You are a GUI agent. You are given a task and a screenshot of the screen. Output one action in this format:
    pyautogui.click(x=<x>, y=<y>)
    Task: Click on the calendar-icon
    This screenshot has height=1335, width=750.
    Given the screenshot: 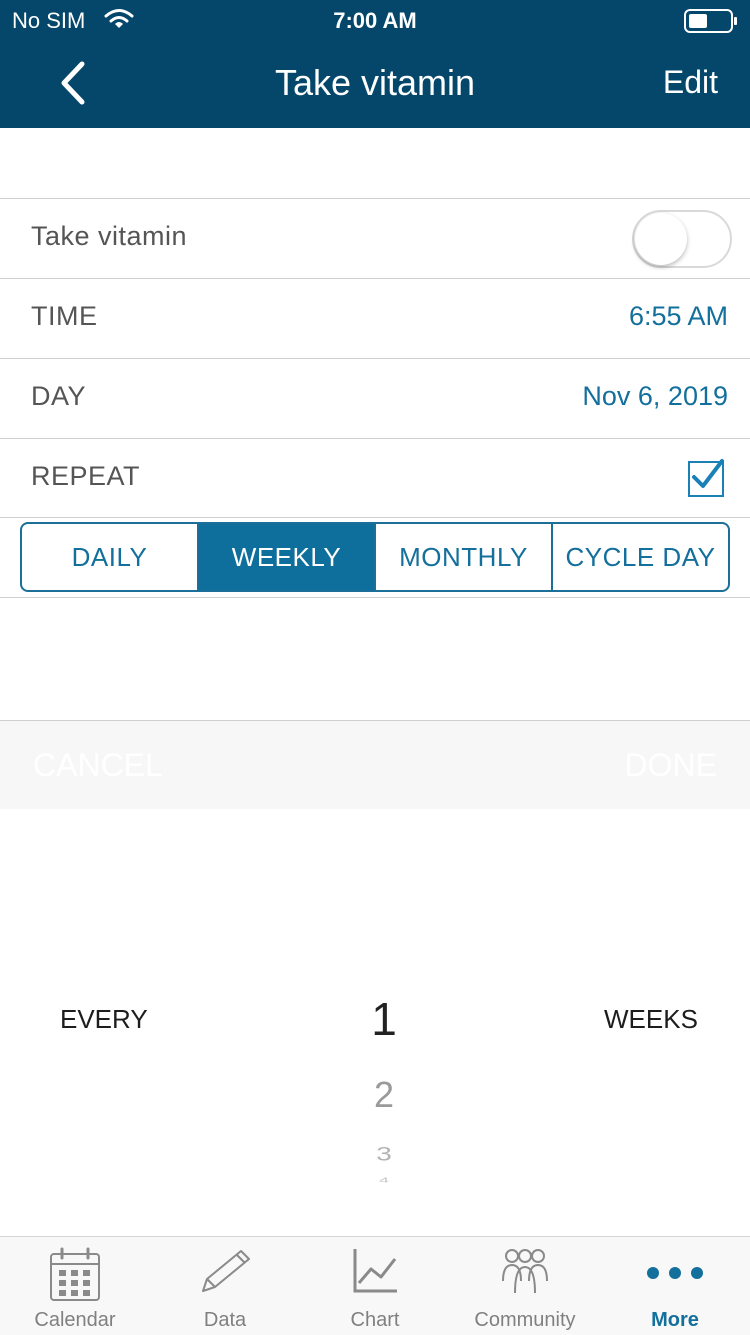 What is the action you would take?
    pyautogui.click(x=75, y=1274)
    